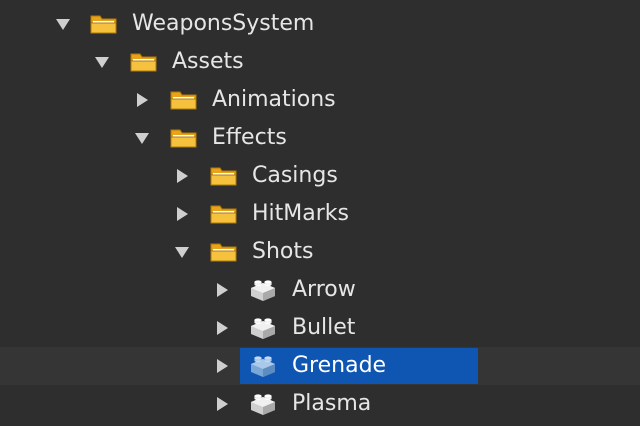 This screenshot has width=640, height=426. What do you see at coordinates (324, 327) in the screenshot?
I see `tree-row-label: Bullet` at bounding box center [324, 327].